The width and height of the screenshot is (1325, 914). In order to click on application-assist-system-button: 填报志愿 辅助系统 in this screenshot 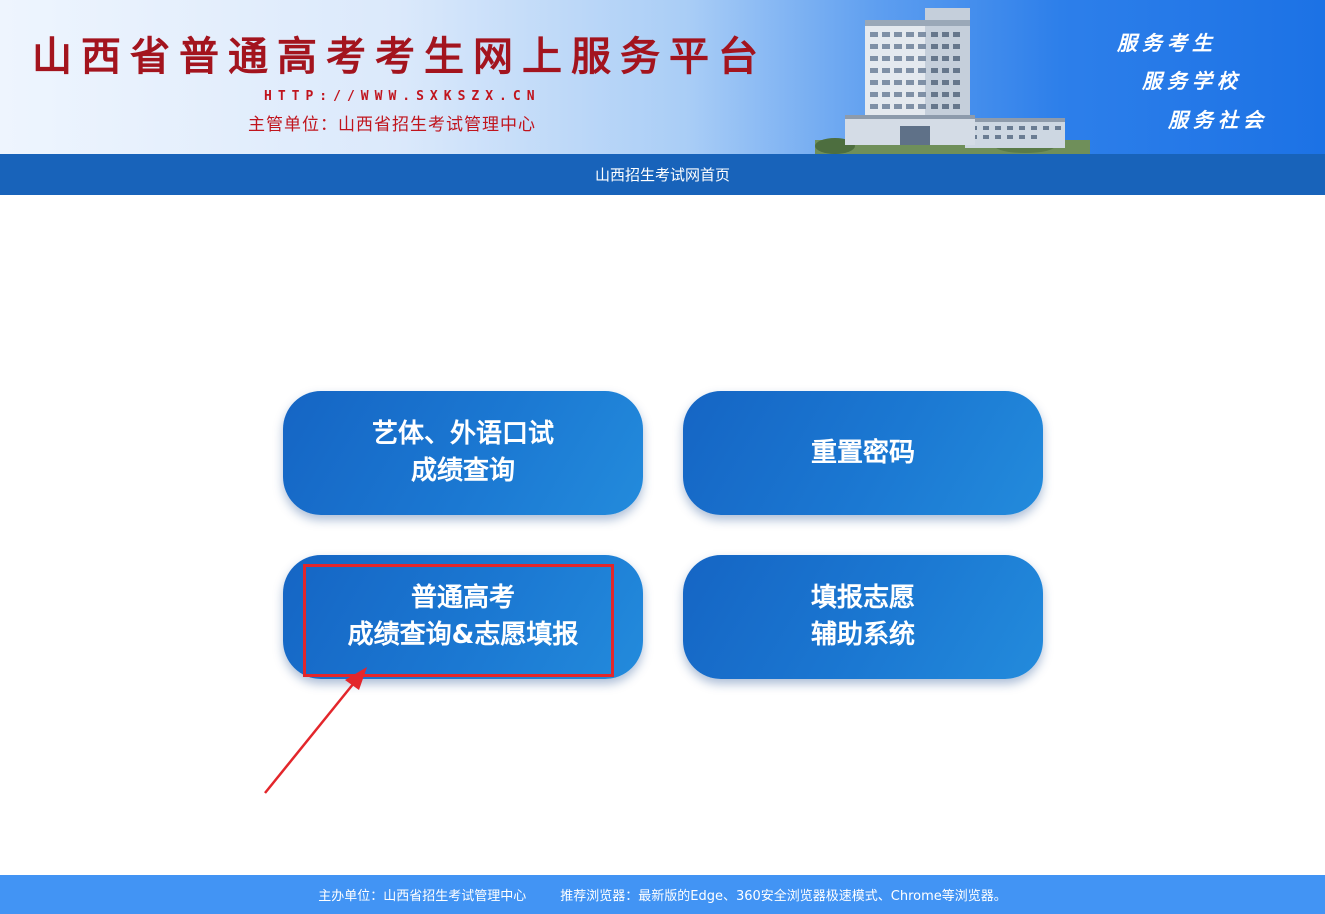, I will do `click(863, 617)`.